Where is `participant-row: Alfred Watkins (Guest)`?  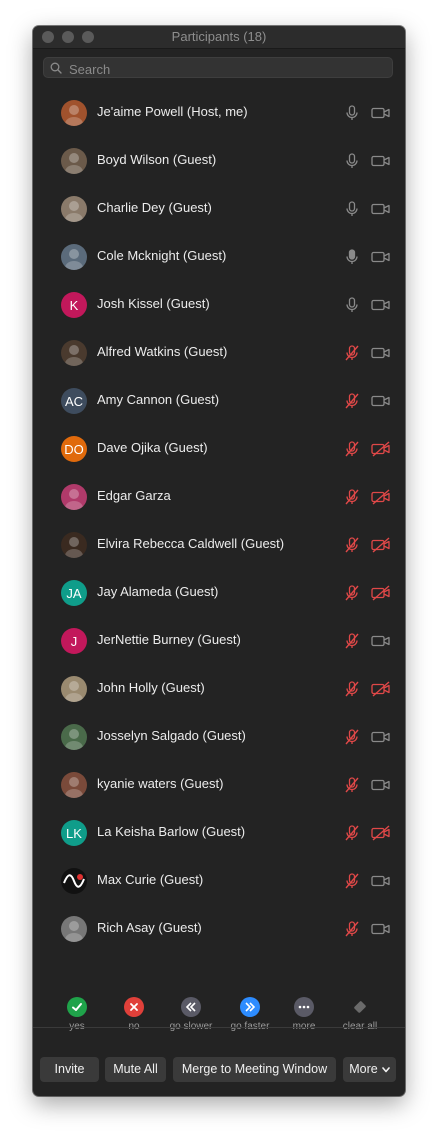
participant-row: Alfred Watkins (Guest) is located at coordinates (219, 353).